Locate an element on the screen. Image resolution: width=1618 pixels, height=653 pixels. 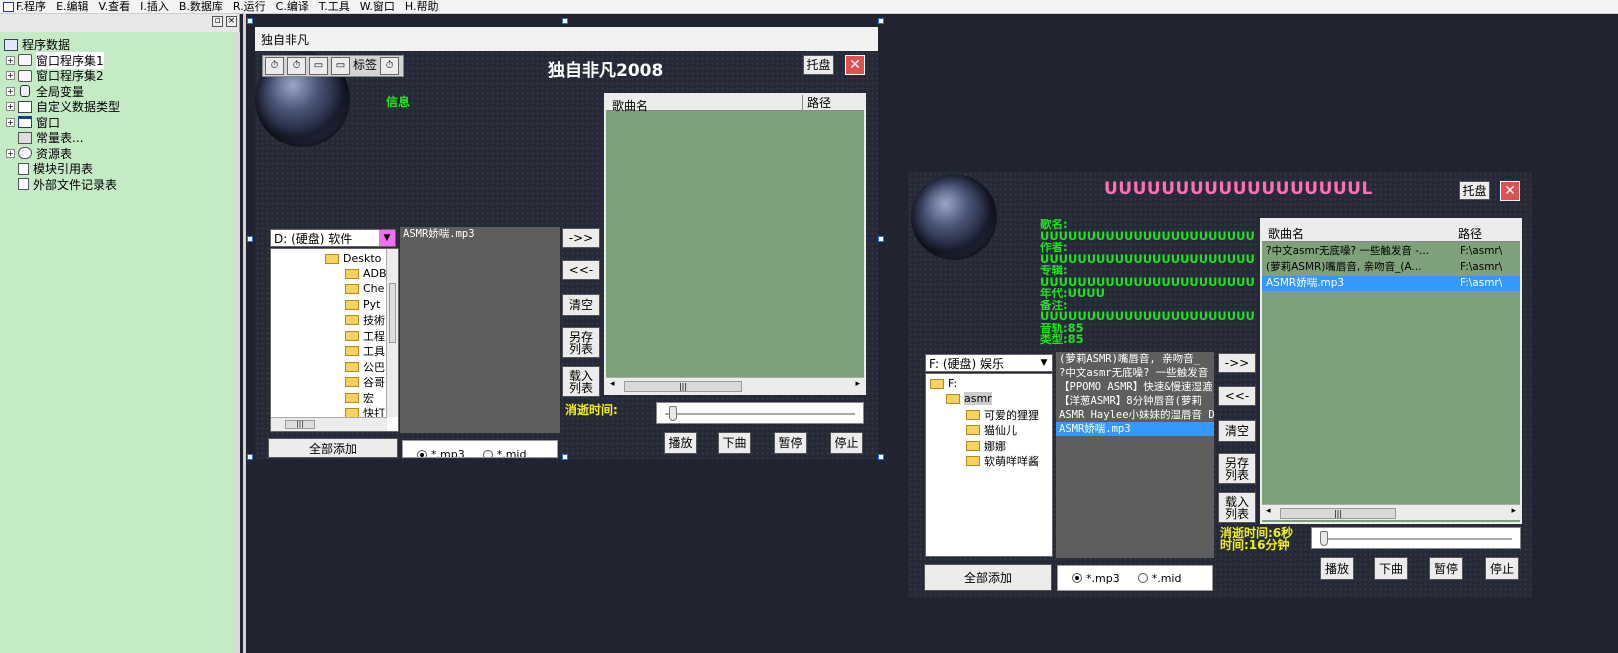
tree-item-window: + 窗口 is located at coordinates (62, 123).